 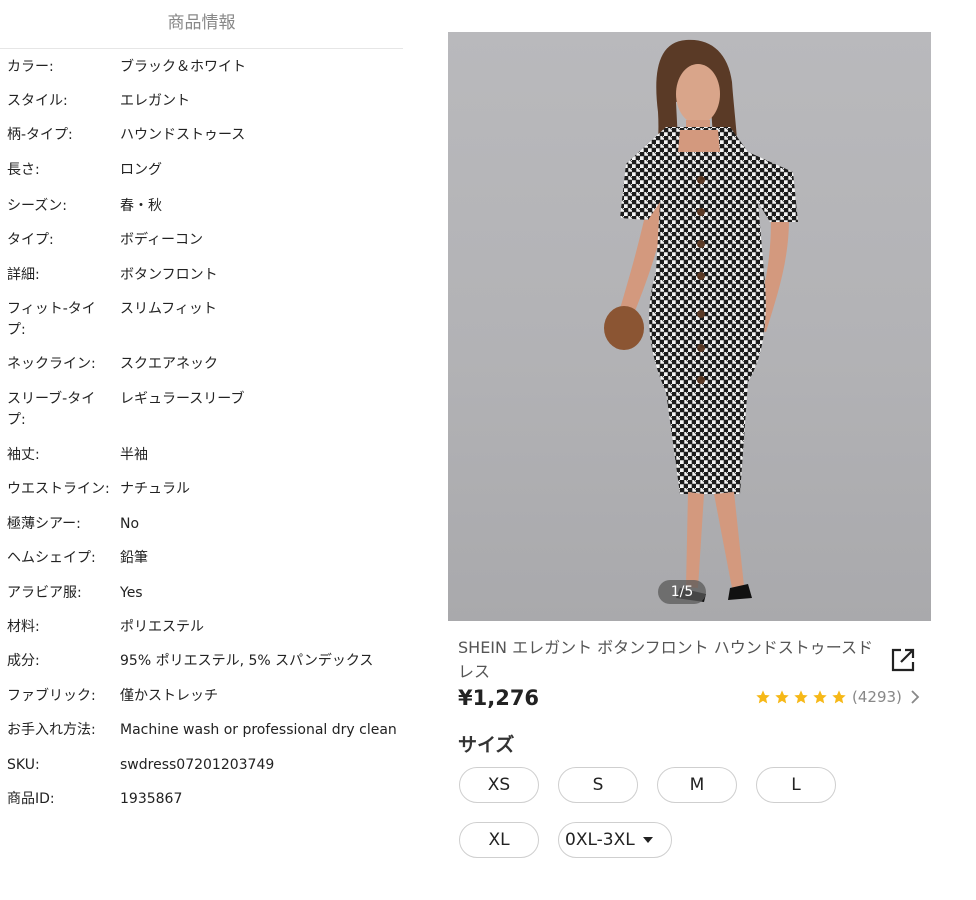 I want to click on attr-key: お手入れ方法:, so click(x=51, y=730).